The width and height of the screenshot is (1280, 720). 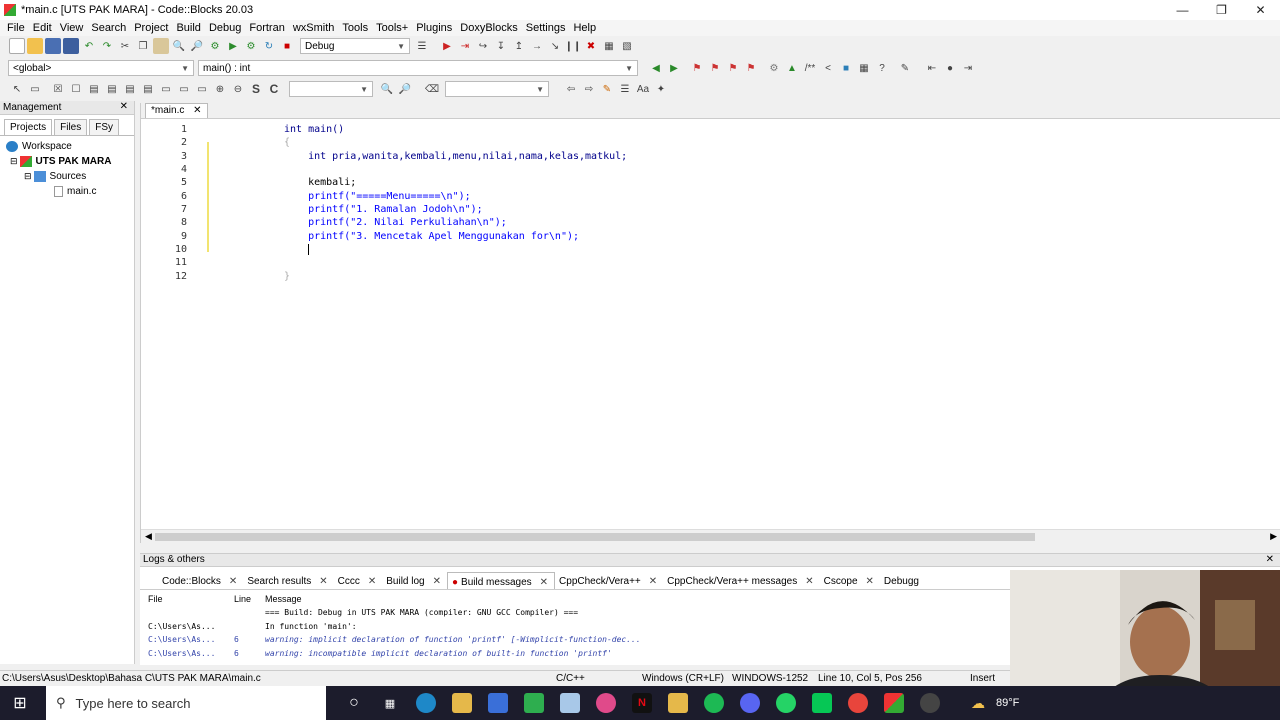 What do you see at coordinates (483, 46) in the screenshot?
I see `next-line-icon: ↪` at bounding box center [483, 46].